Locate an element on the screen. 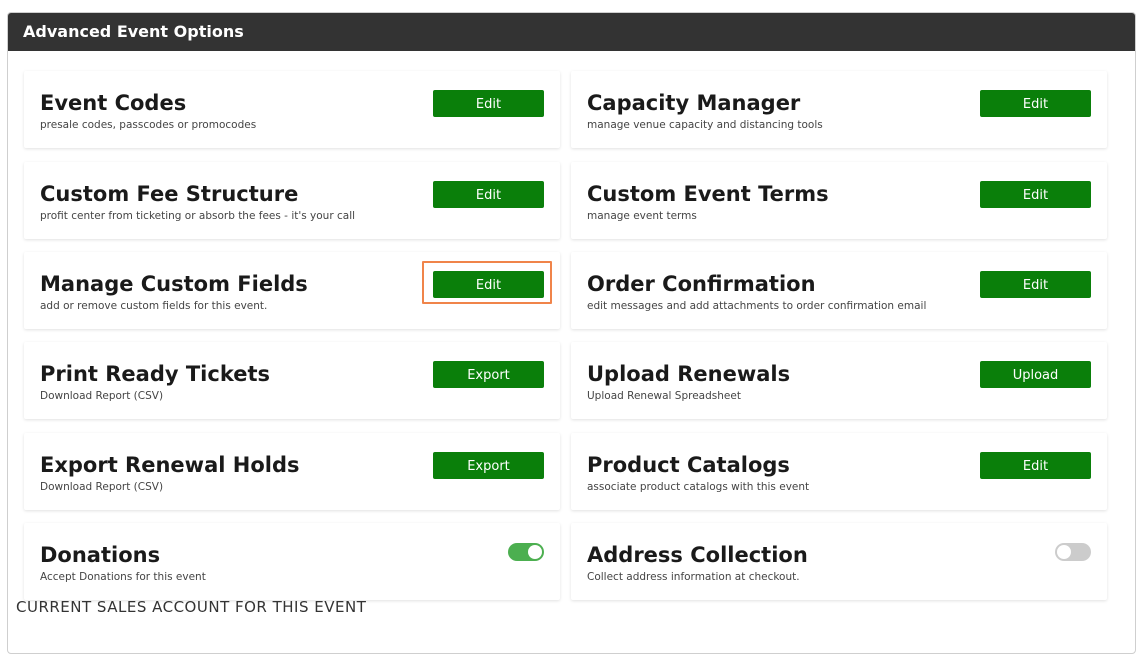 Image resolution: width=1146 pixels, height=654 pixels. card-title: Custom Fee Structure is located at coordinates (169, 194).